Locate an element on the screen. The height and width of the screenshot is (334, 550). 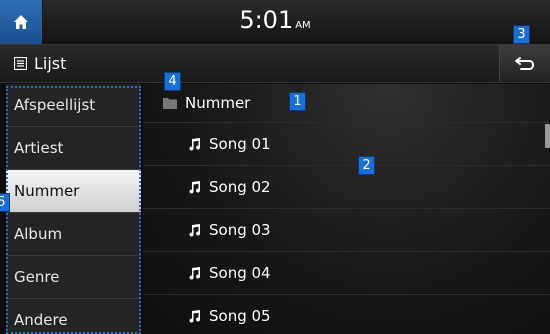
clock-ampm: AM is located at coordinates (303, 25).